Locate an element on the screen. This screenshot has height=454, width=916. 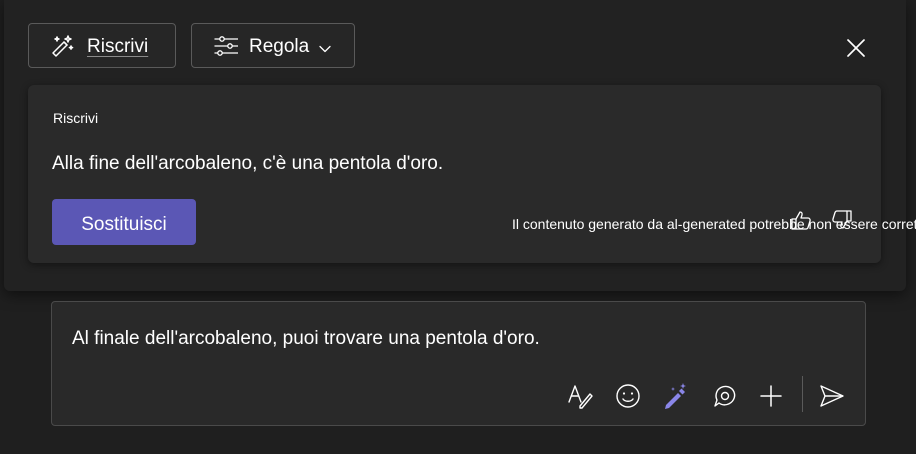
send-icon is located at coordinates (832, 396).